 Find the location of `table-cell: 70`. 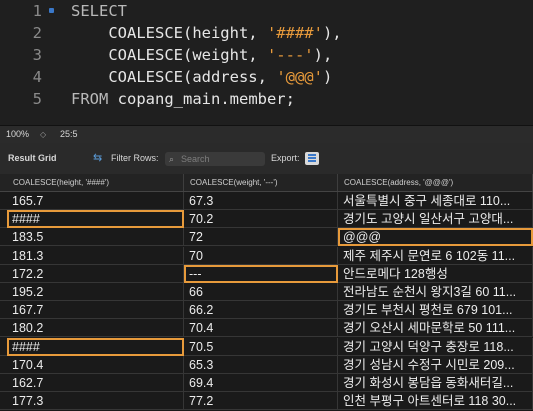

table-cell: 70 is located at coordinates (261, 255).